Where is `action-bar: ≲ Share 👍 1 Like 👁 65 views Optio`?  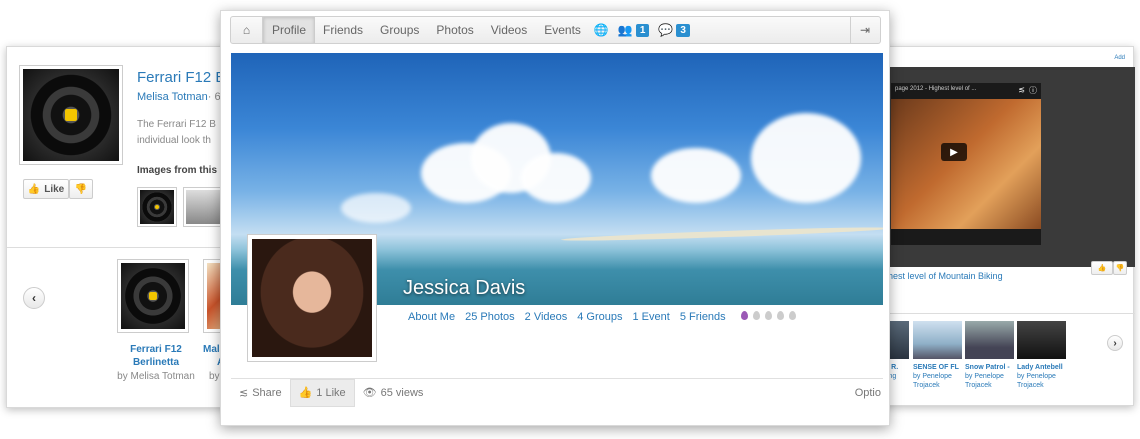
action-bar: ≲ Share 👍 1 Like 👁 65 views Optio is located at coordinates (557, 392).